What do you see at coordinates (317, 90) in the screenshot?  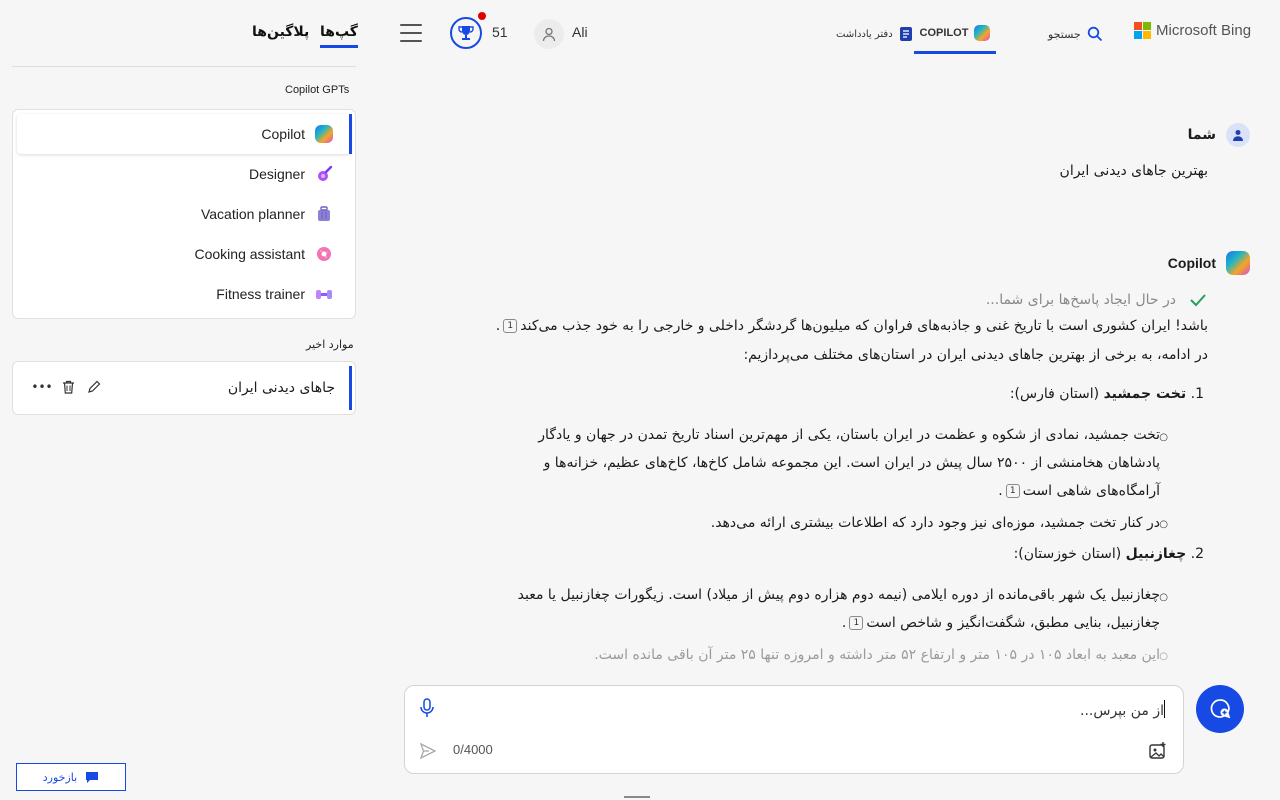 I see `gpts-section-title: Copilot GPTs` at bounding box center [317, 90].